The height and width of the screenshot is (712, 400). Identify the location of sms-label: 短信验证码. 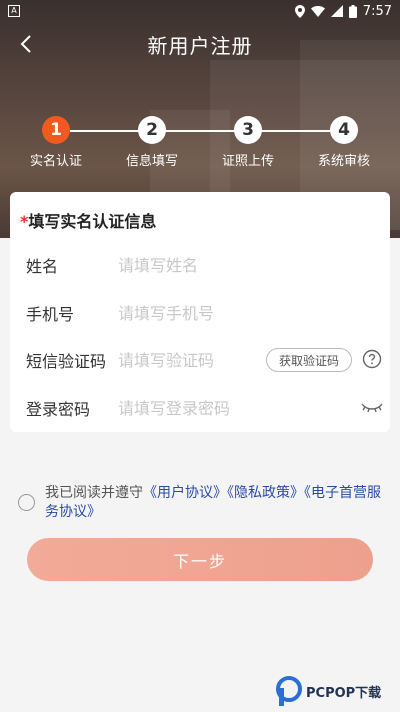
(66, 361).